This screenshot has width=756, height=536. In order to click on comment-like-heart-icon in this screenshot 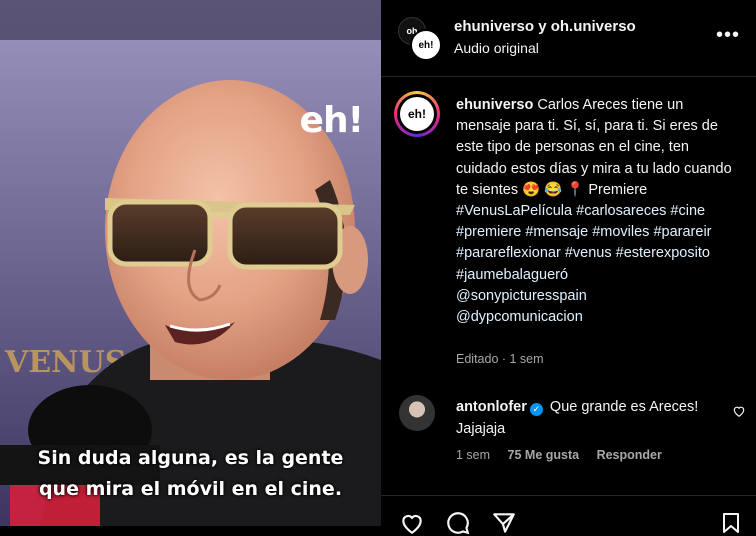, I will do `click(739, 411)`.